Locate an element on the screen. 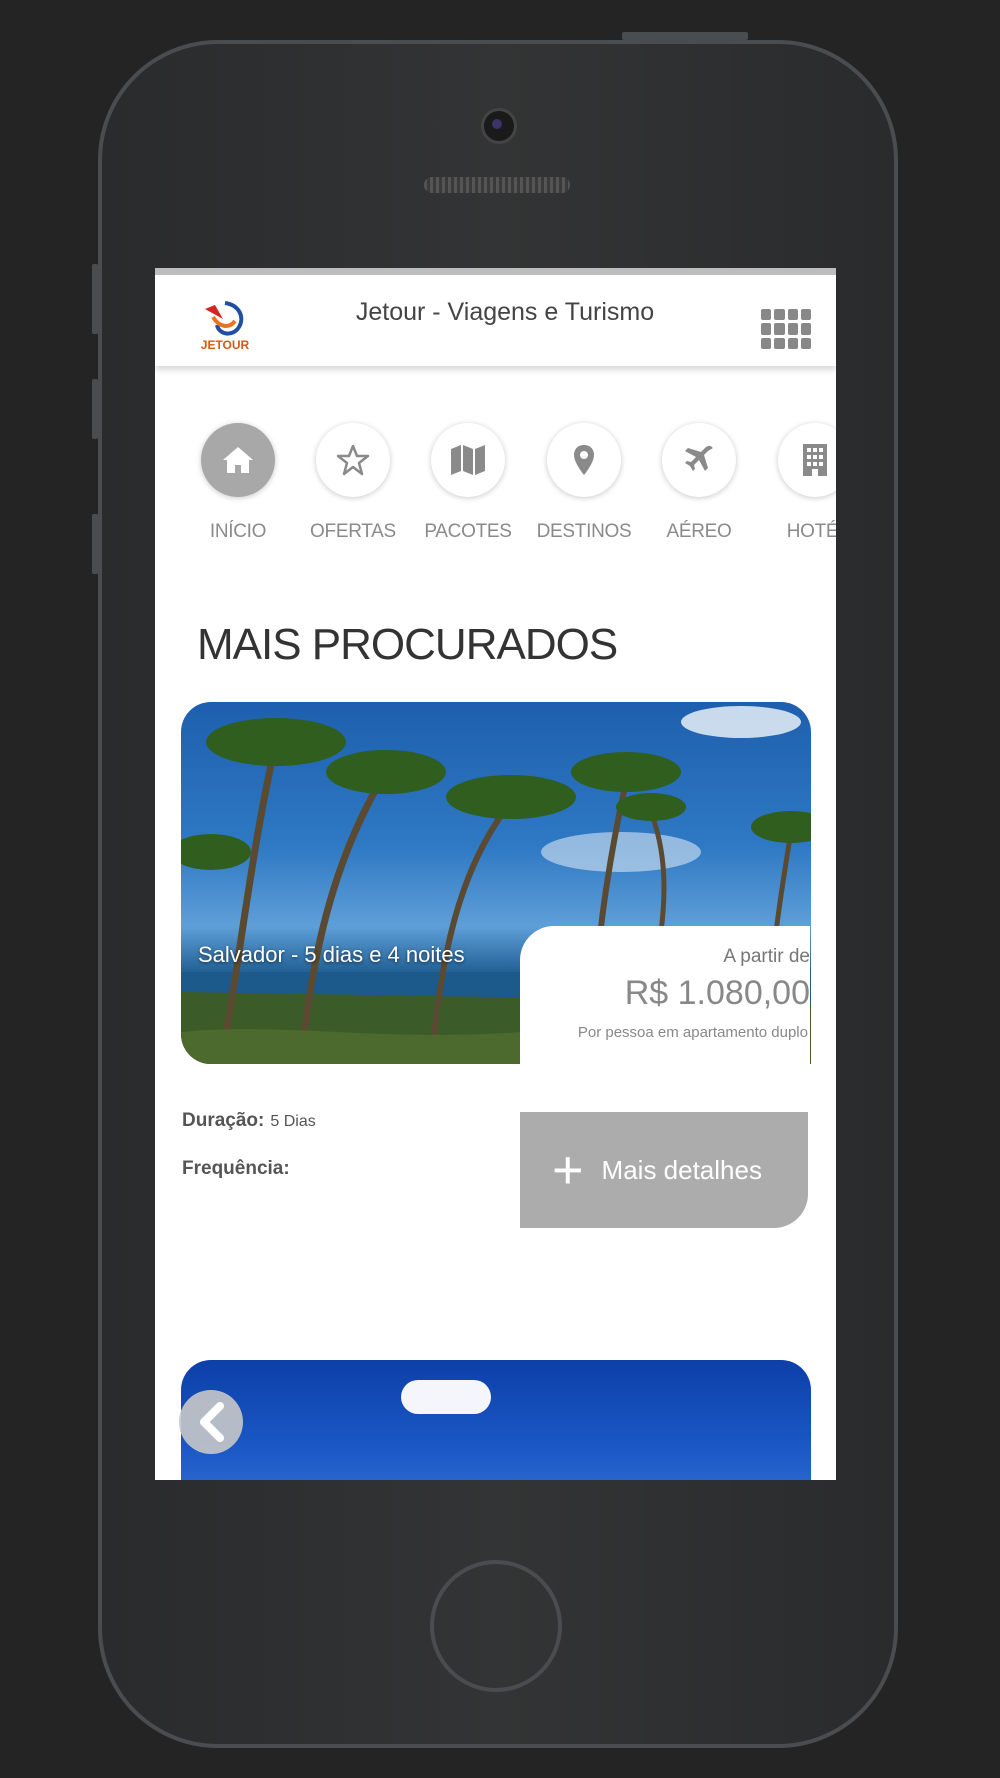 This screenshot has height=1778, width=1000. package-destination: Salvador - 5 dias e 4 noites is located at coordinates (331, 954).